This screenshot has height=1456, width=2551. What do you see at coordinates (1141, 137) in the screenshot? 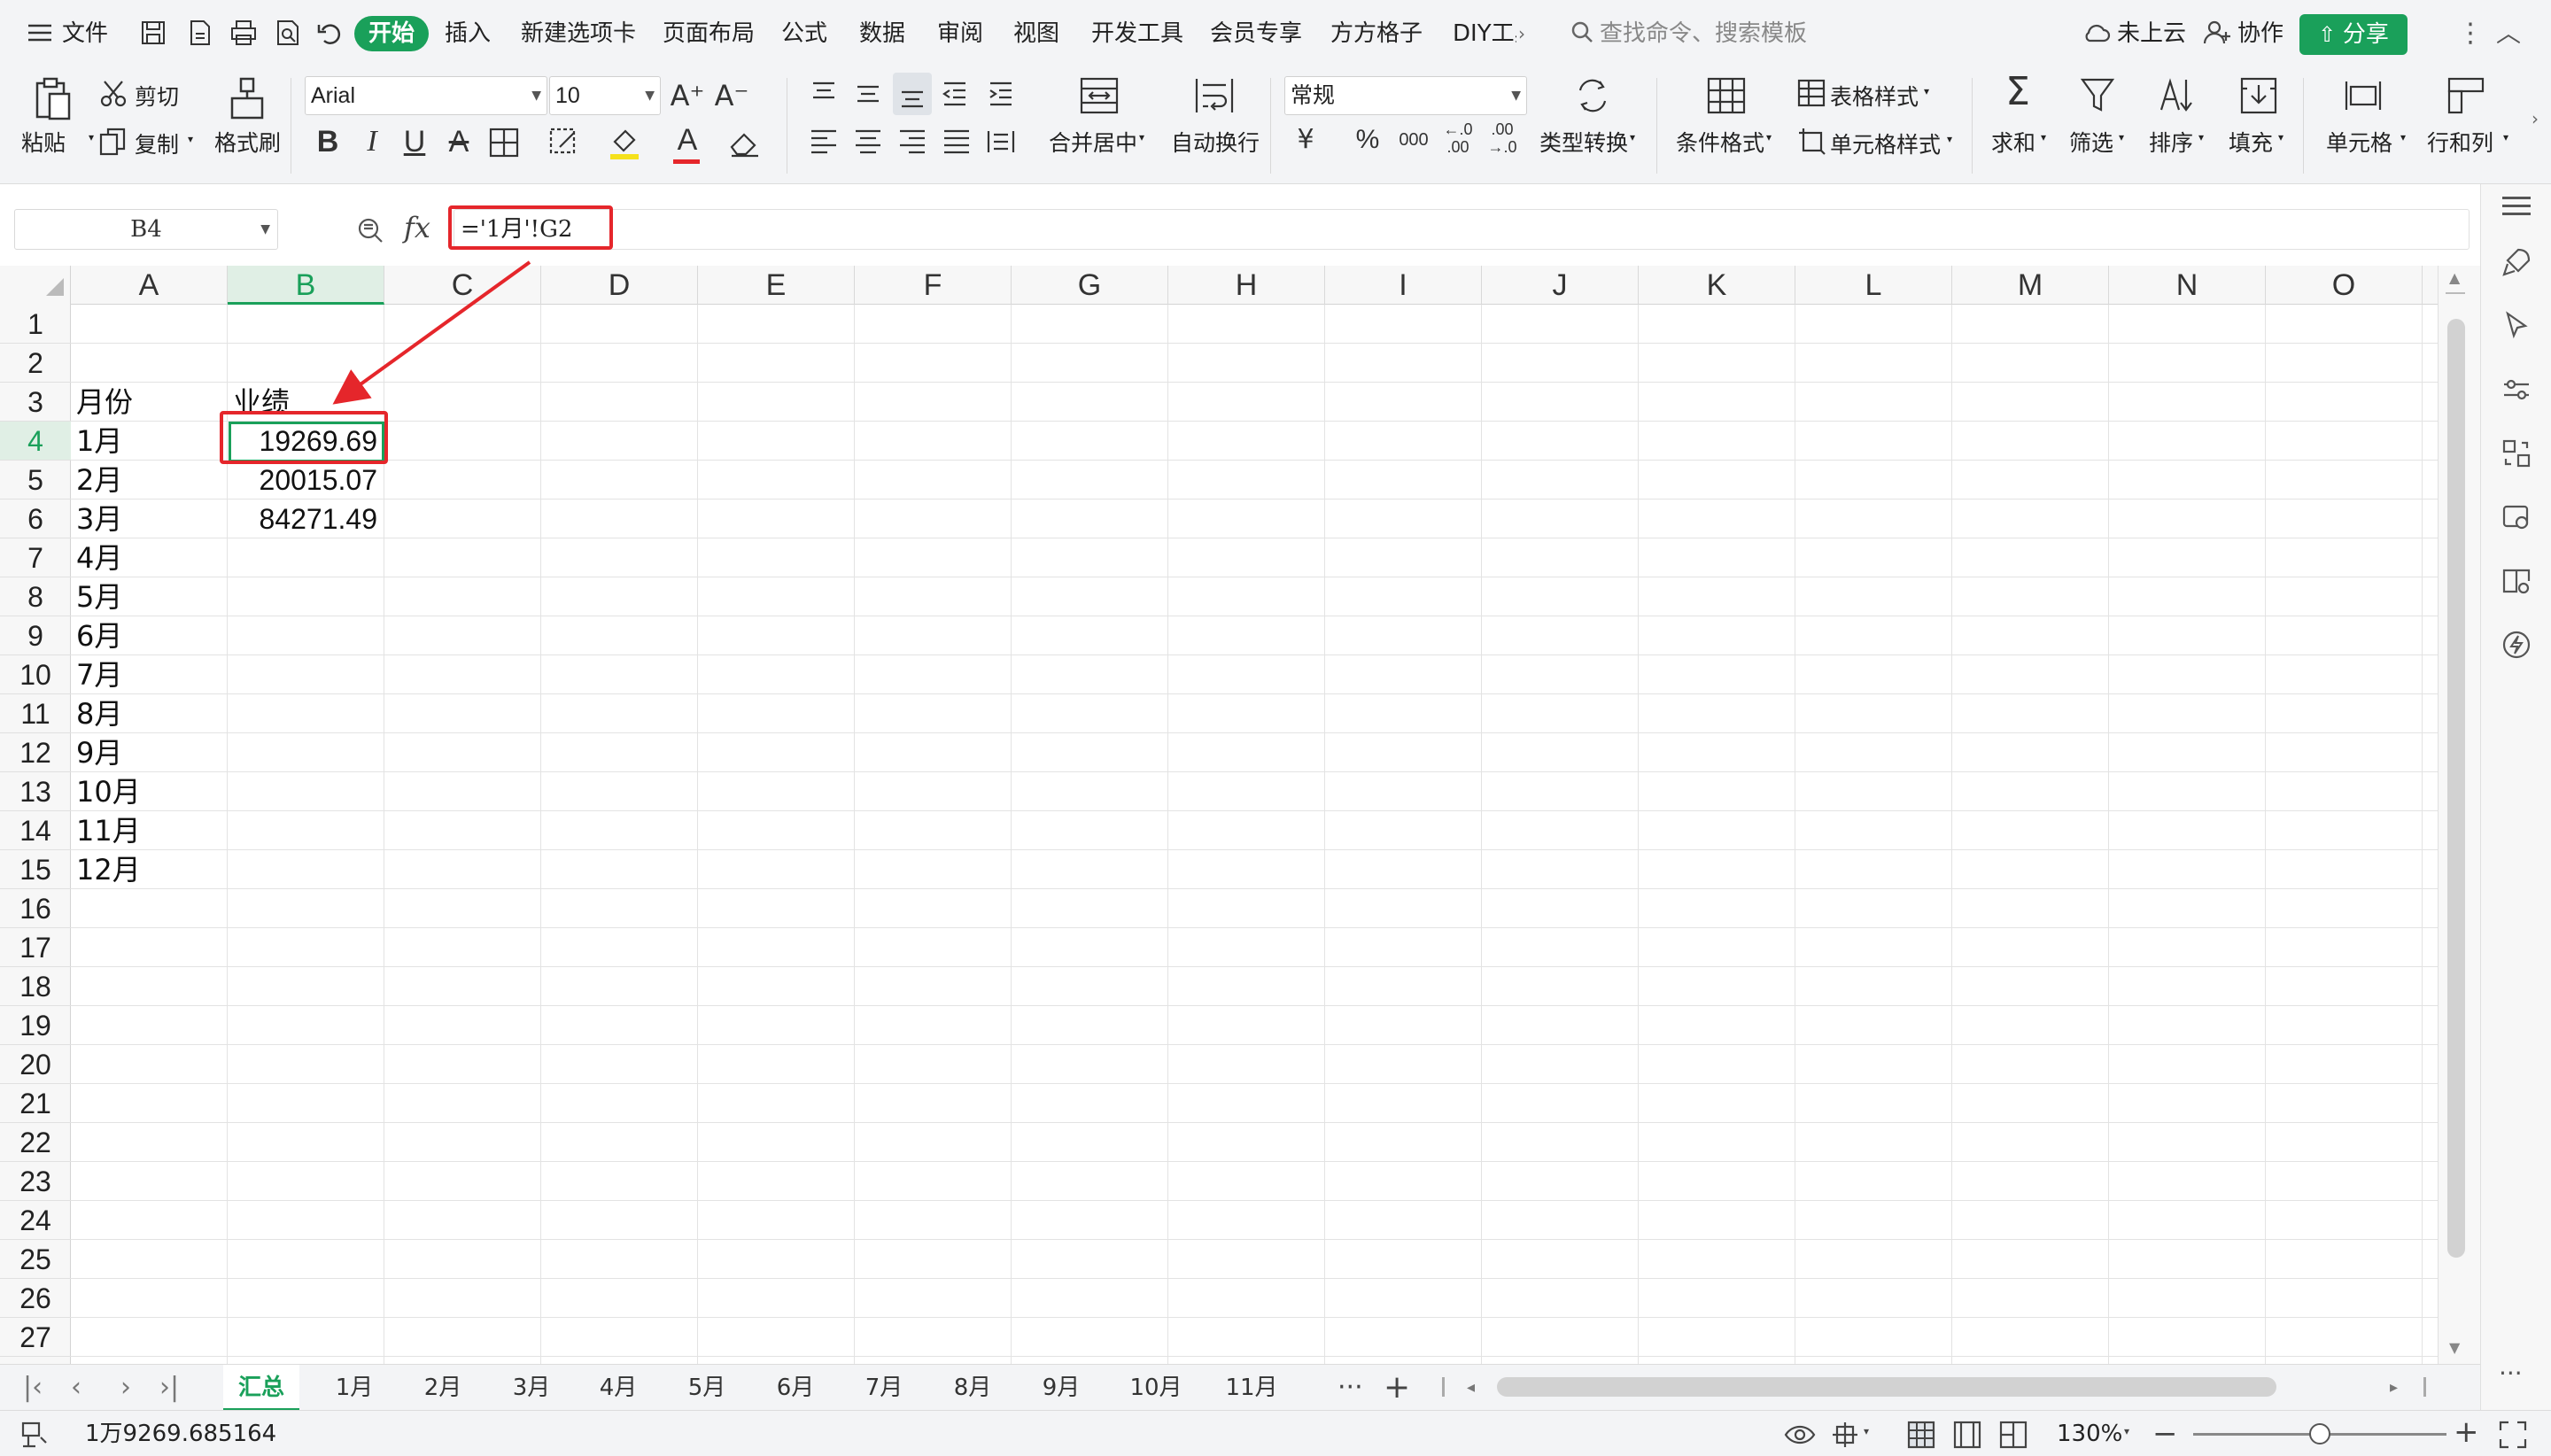
I see `merge-dropdown-icon: ▾` at bounding box center [1141, 137].